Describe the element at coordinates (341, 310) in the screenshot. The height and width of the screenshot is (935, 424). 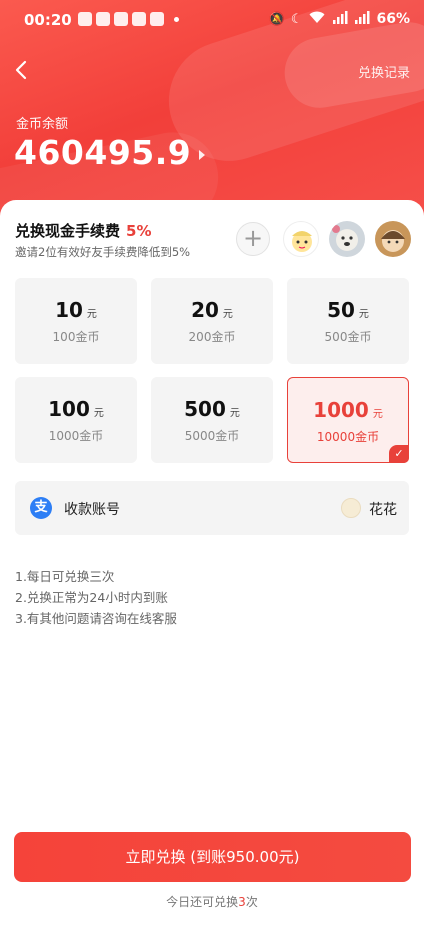
I see `amount-value: 50` at that location.